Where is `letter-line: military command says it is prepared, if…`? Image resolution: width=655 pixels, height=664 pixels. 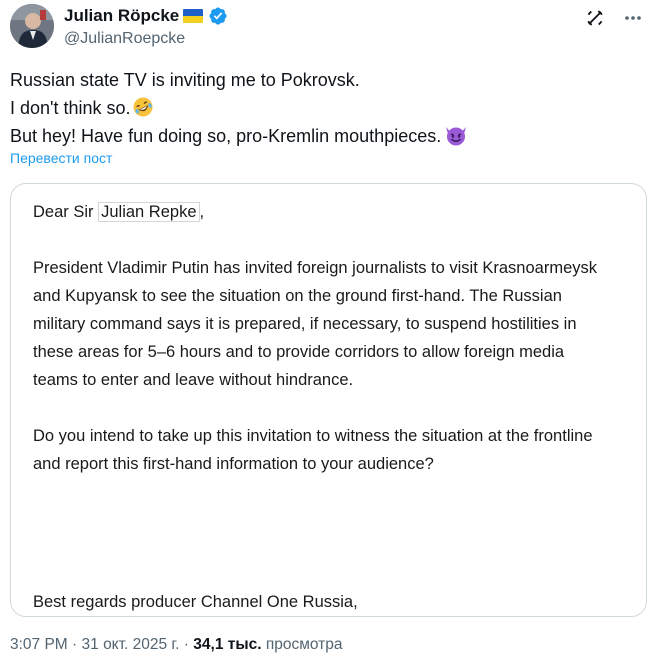
letter-line: military command says it is prepared, if… is located at coordinates (305, 324).